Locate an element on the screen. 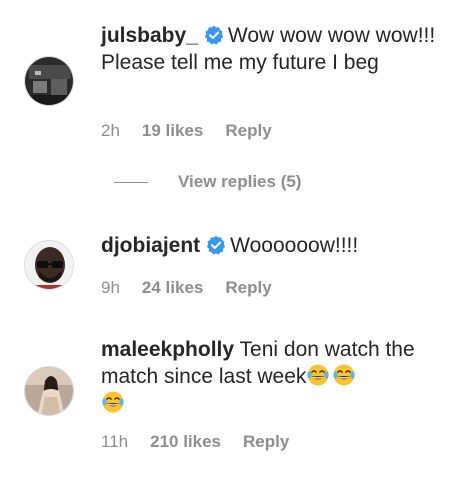 Image resolution: width=454 pixels, height=480 pixels. comment-meta: 9h 24 likes Reply is located at coordinates (197, 288).